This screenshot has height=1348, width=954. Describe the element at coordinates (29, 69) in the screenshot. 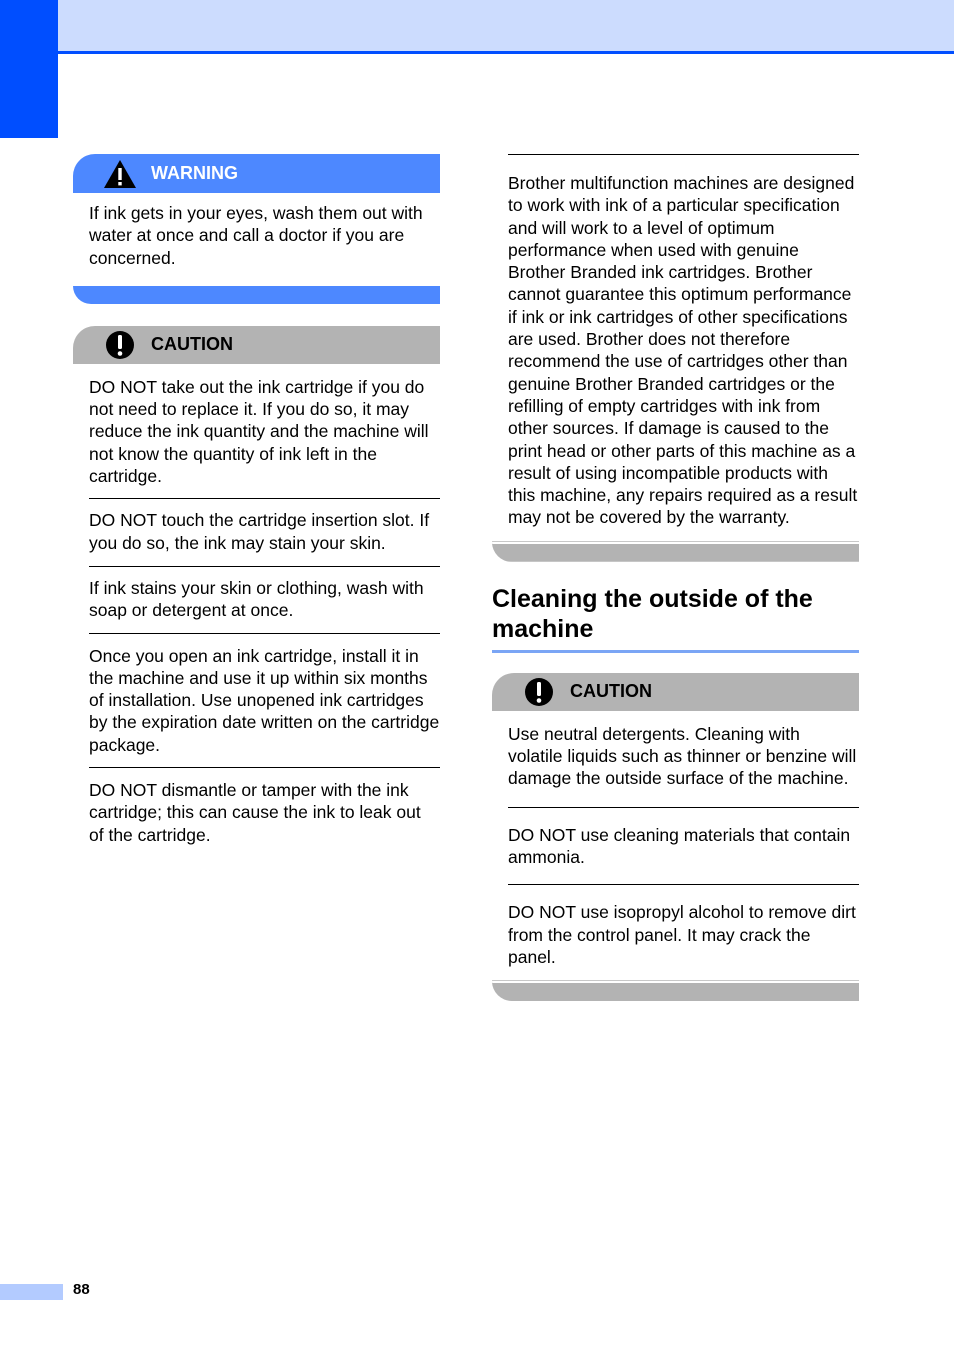

I see `chapter-tab` at that location.